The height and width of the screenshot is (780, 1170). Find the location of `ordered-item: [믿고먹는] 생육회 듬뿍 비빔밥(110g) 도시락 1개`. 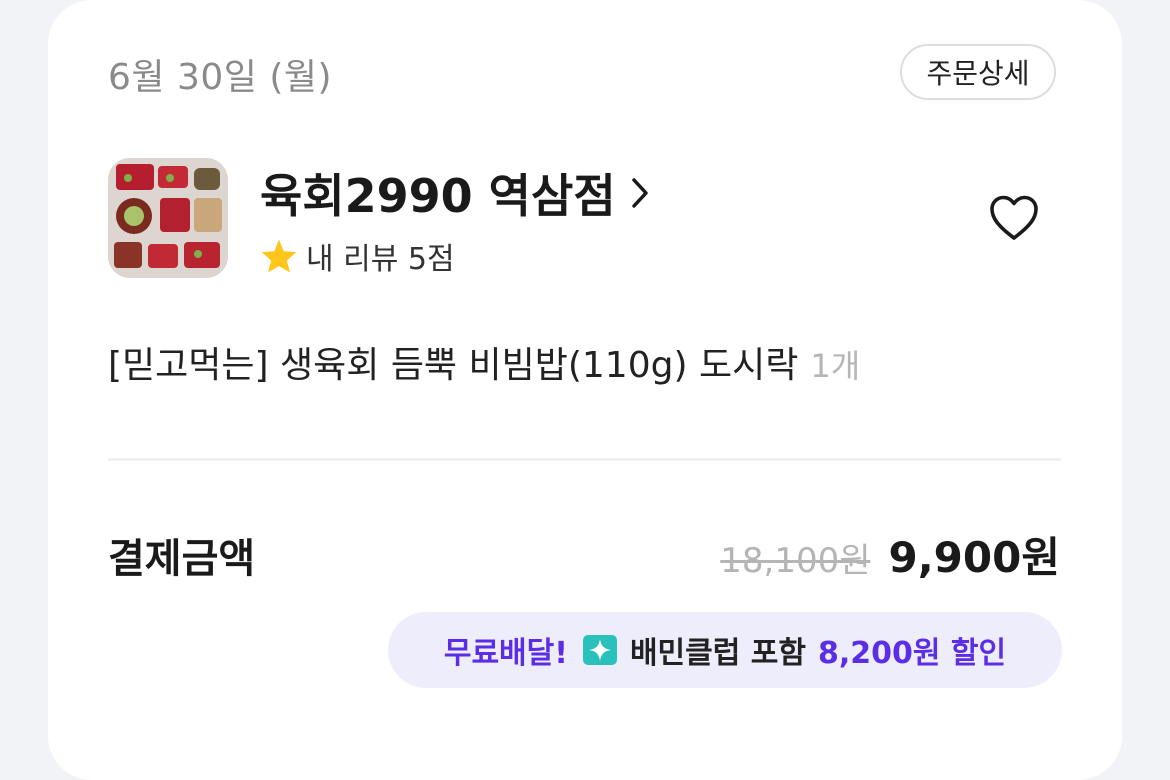

ordered-item: [믿고먹는] 생육회 듬뿍 비빔밥(110g) 도시락 1개 is located at coordinates (484, 362).